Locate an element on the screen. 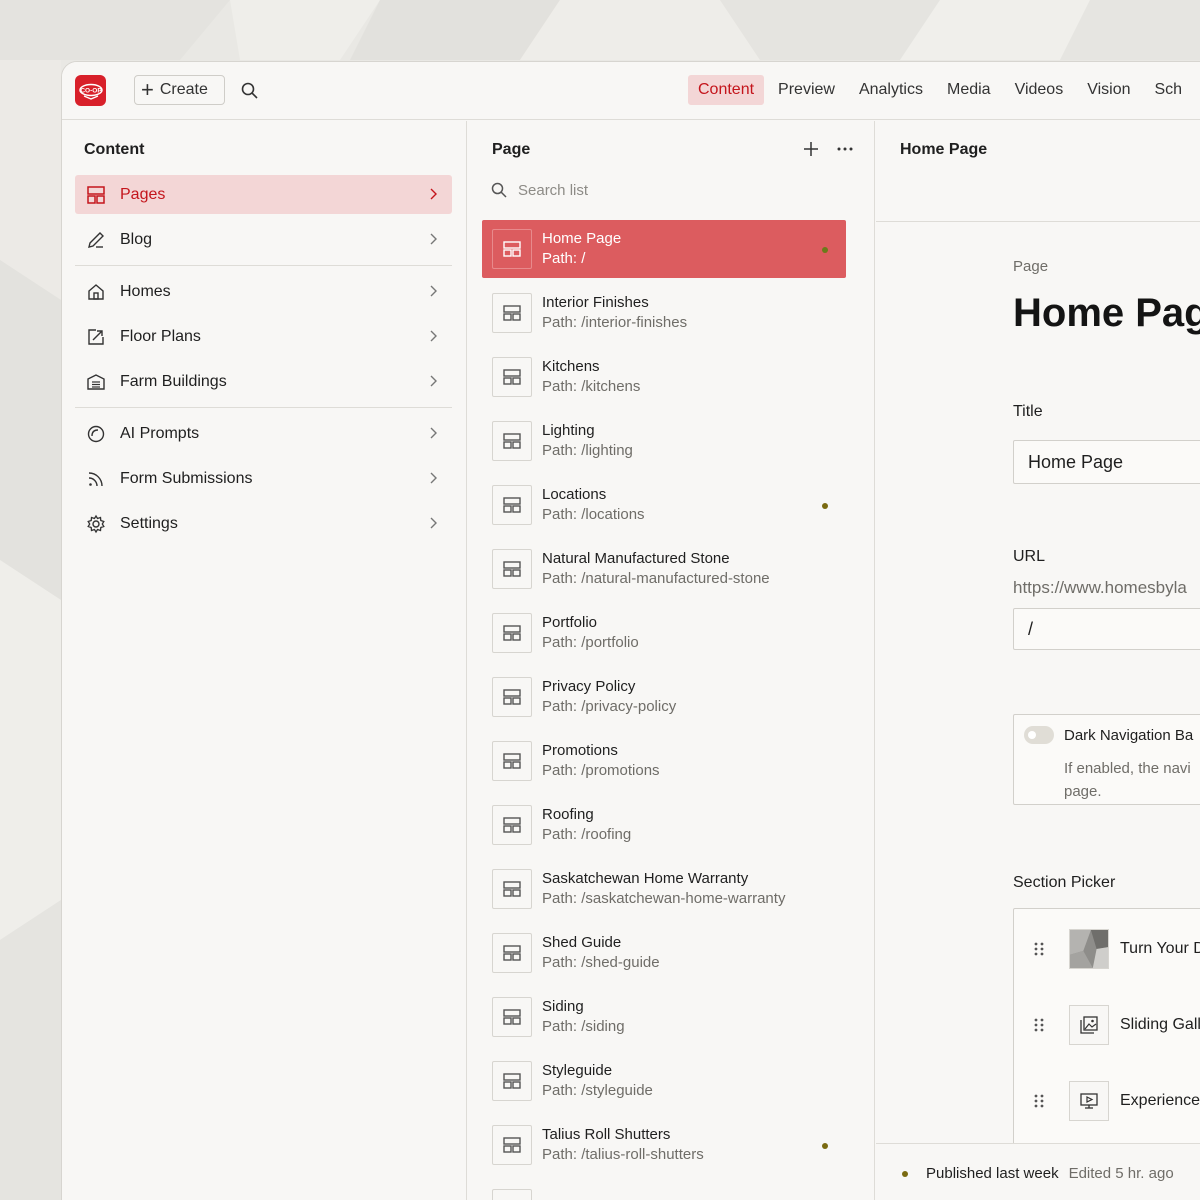  add-document-icon is located at coordinates (811, 149).